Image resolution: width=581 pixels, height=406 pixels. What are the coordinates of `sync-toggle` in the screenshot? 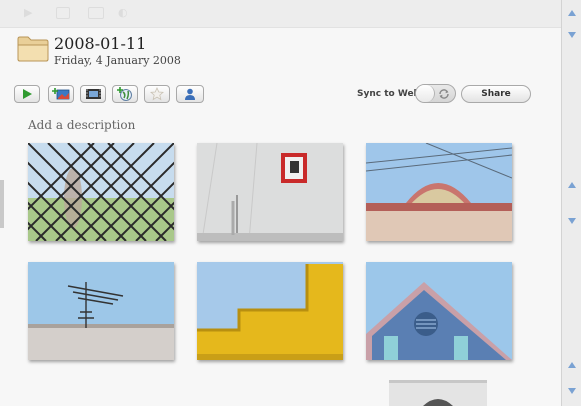 It's located at (435, 93).